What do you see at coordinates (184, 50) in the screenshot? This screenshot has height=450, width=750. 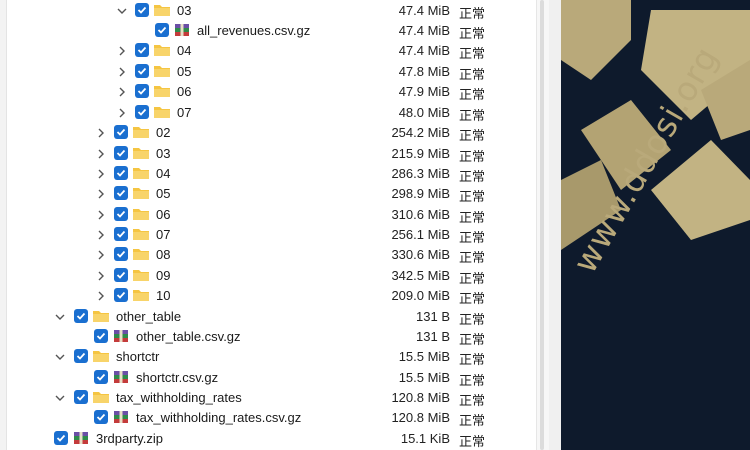 I see `item-name: 04` at bounding box center [184, 50].